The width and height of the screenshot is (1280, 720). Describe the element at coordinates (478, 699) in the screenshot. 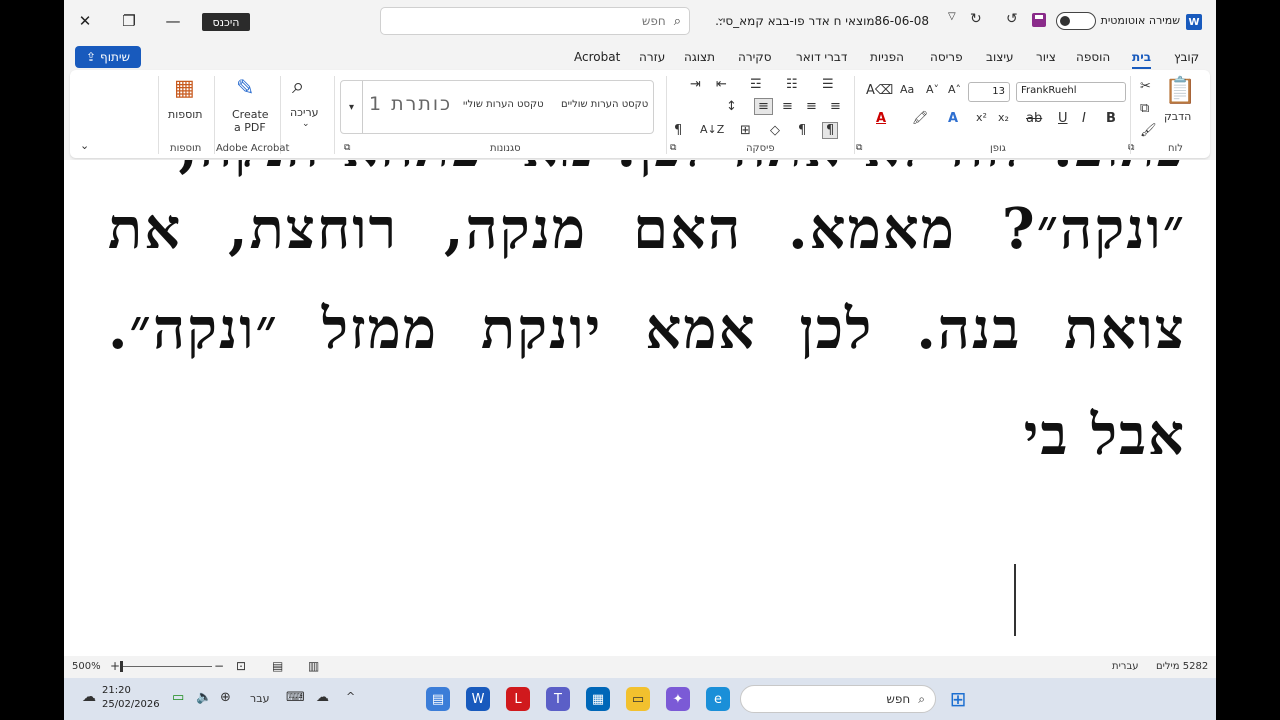

I see `word-app-icon: W` at that location.